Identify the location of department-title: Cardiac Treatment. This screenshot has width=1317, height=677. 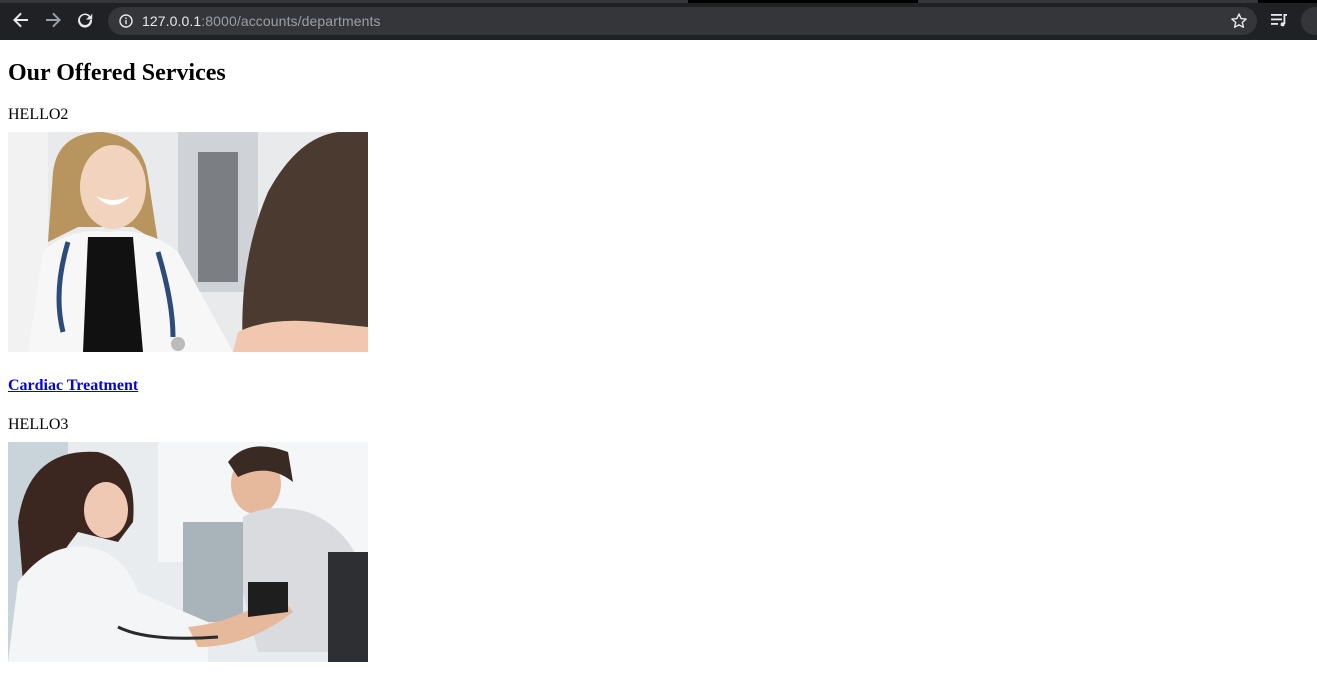
(658, 386).